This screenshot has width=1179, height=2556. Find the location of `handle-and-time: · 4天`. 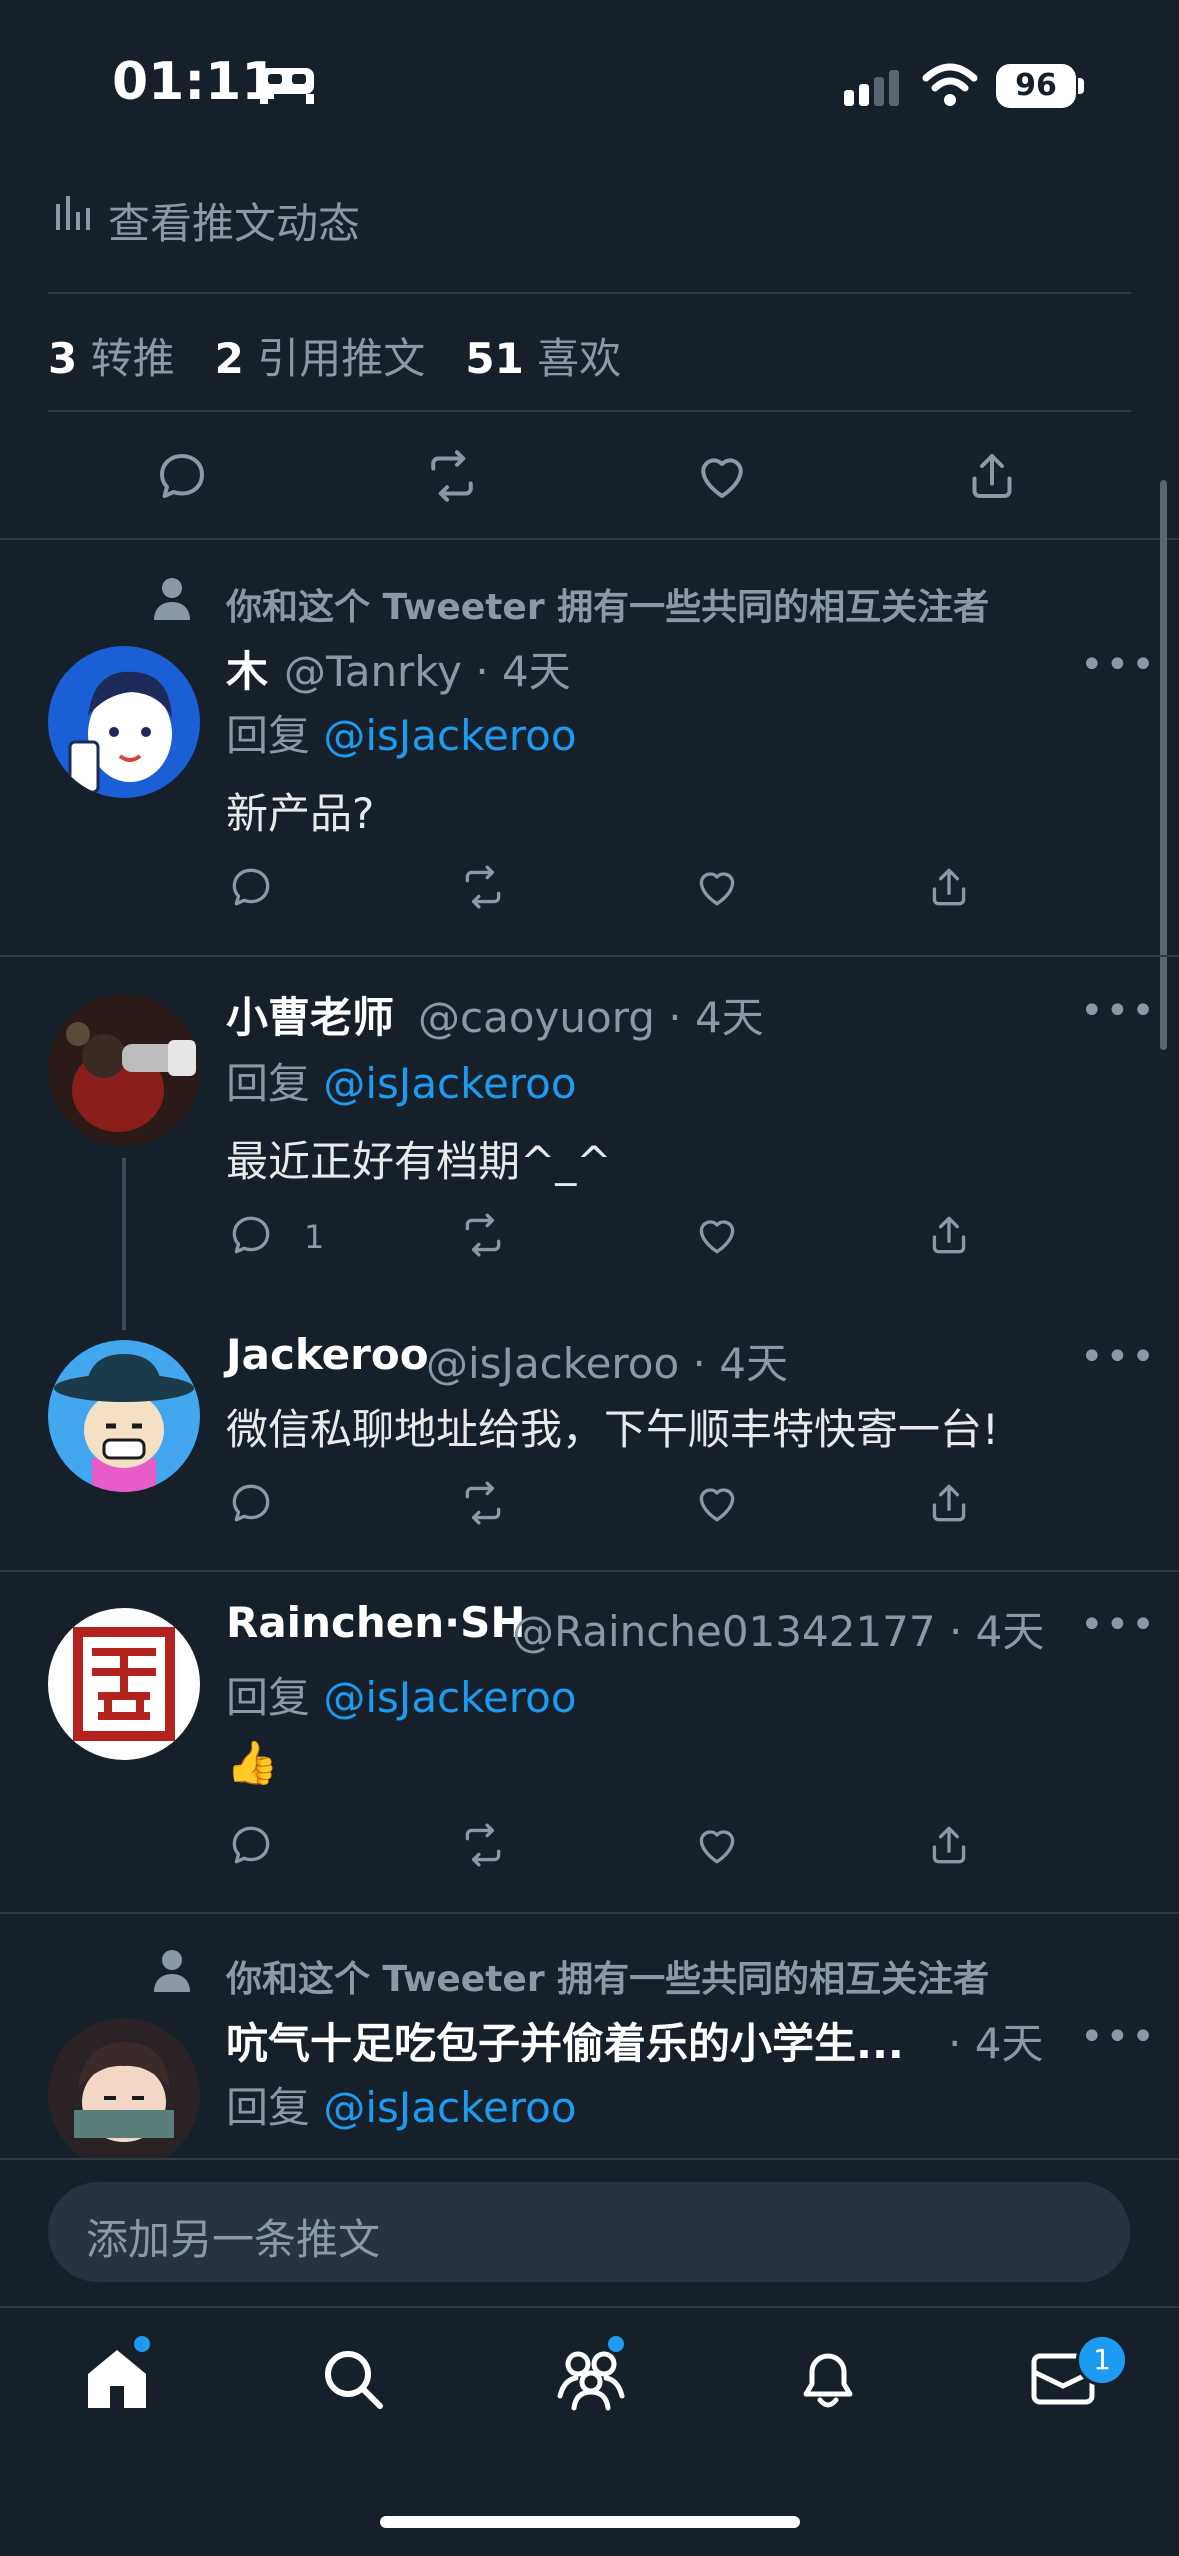

handle-and-time: · 4天 is located at coordinates (995, 2040).